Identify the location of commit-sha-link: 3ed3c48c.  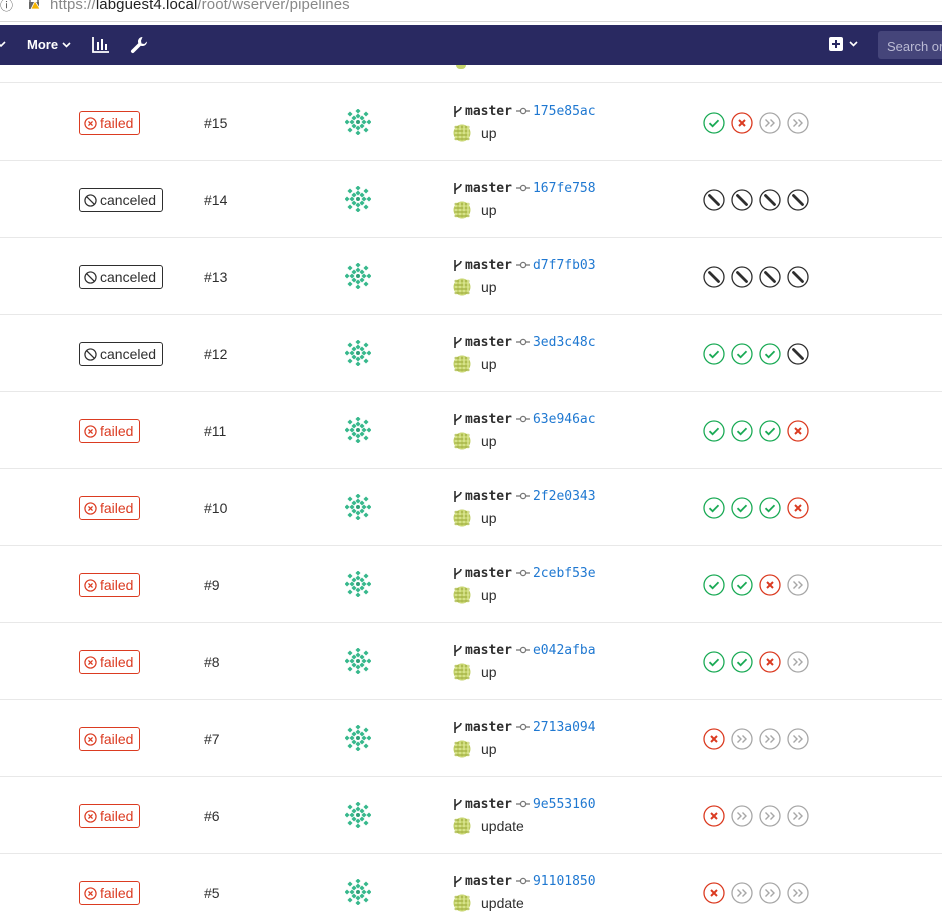
(564, 342).